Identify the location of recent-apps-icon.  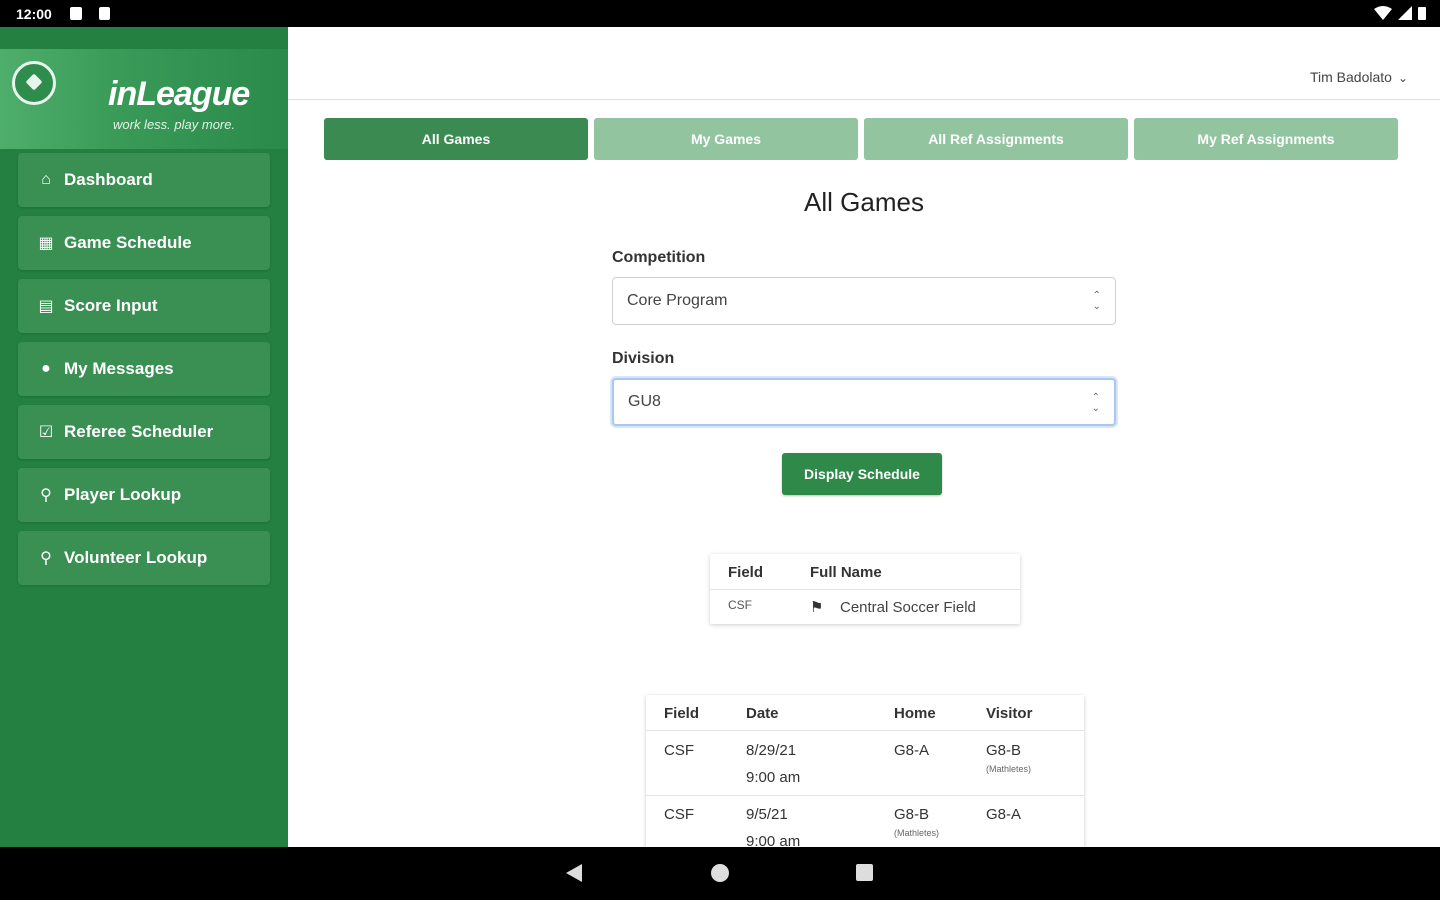
(864, 872).